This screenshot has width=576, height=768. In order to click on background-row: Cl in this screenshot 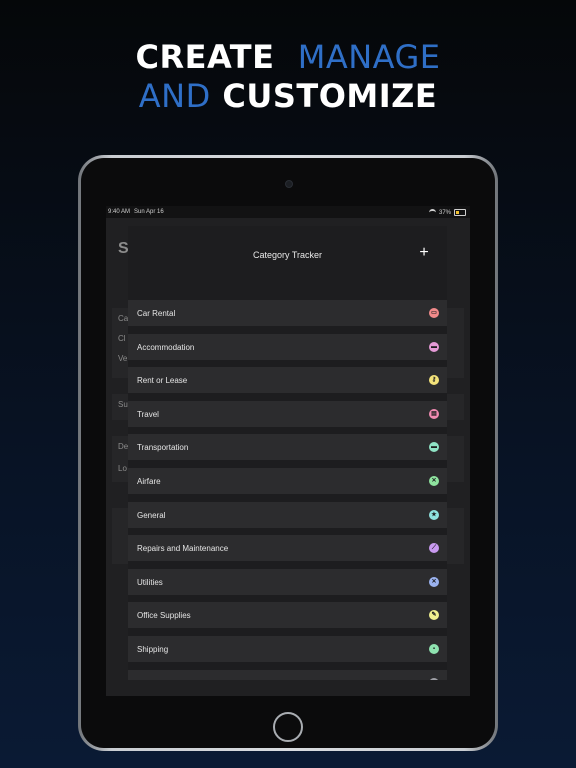, I will do `click(122, 338)`.